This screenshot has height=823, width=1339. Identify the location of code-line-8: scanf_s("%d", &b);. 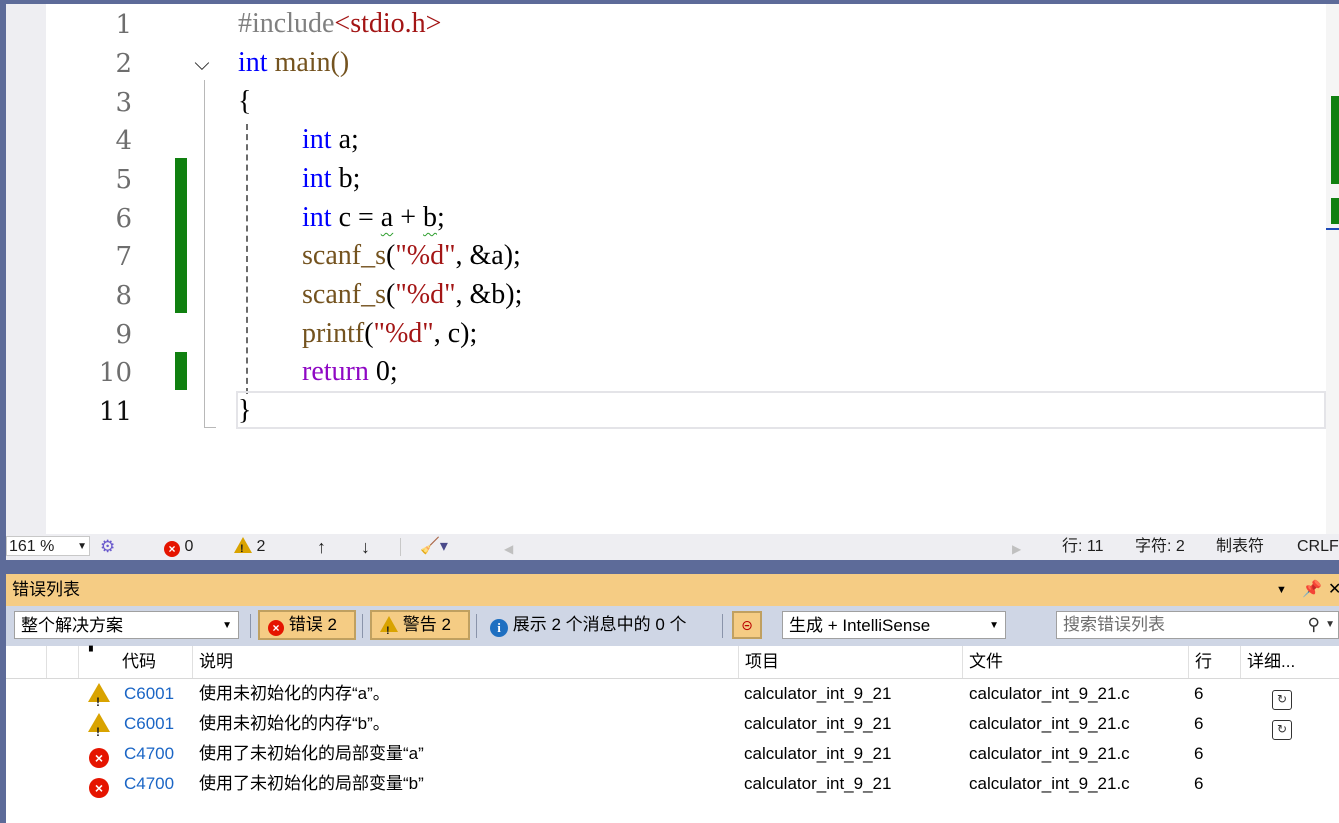
(412, 294).